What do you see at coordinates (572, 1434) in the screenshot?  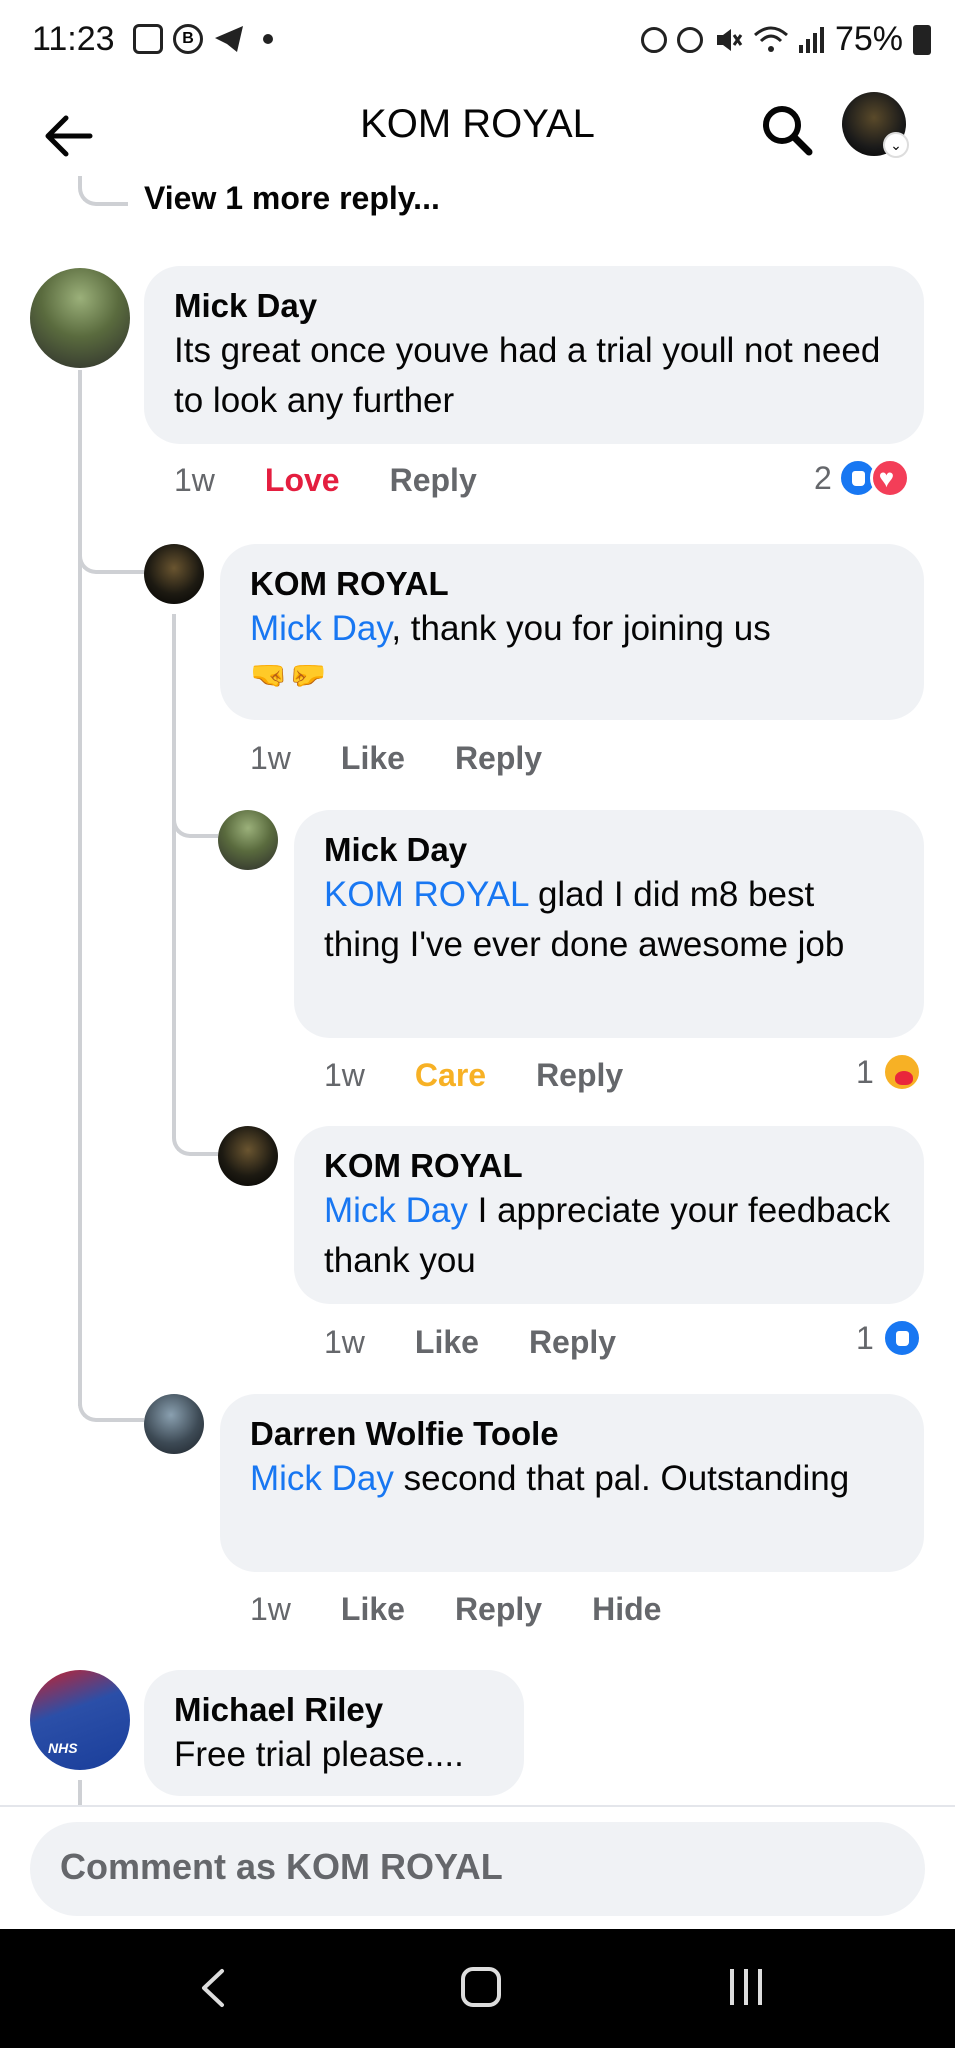 I see `comment-author: Darren Wolfie Toole` at bounding box center [572, 1434].